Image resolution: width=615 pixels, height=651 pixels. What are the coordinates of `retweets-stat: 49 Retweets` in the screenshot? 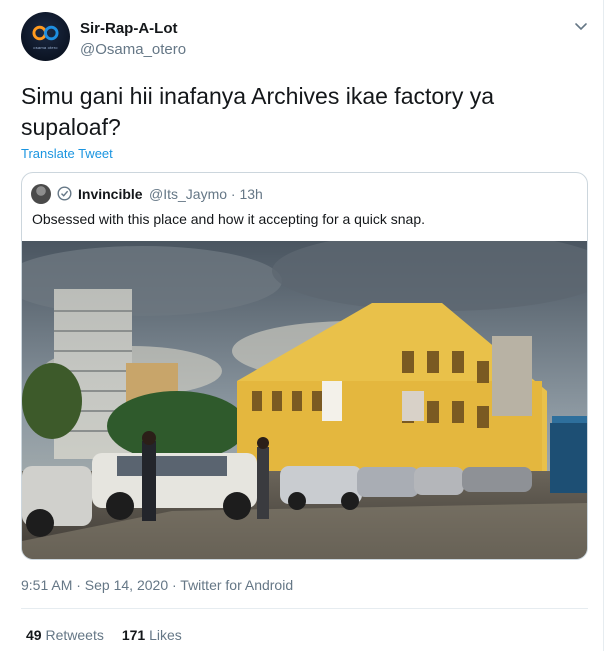 It's located at (65, 635).